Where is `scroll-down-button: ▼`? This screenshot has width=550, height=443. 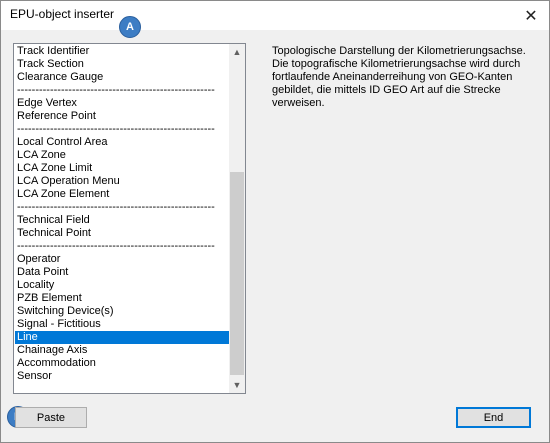 scroll-down-button: ▼ is located at coordinates (237, 385).